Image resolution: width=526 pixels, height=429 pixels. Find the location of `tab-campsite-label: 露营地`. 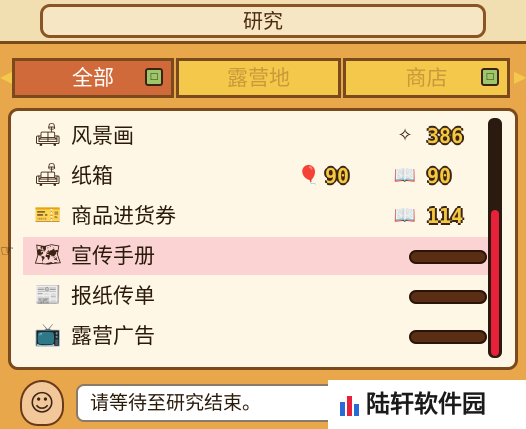

tab-campsite-label: 露营地 is located at coordinates (258, 78).